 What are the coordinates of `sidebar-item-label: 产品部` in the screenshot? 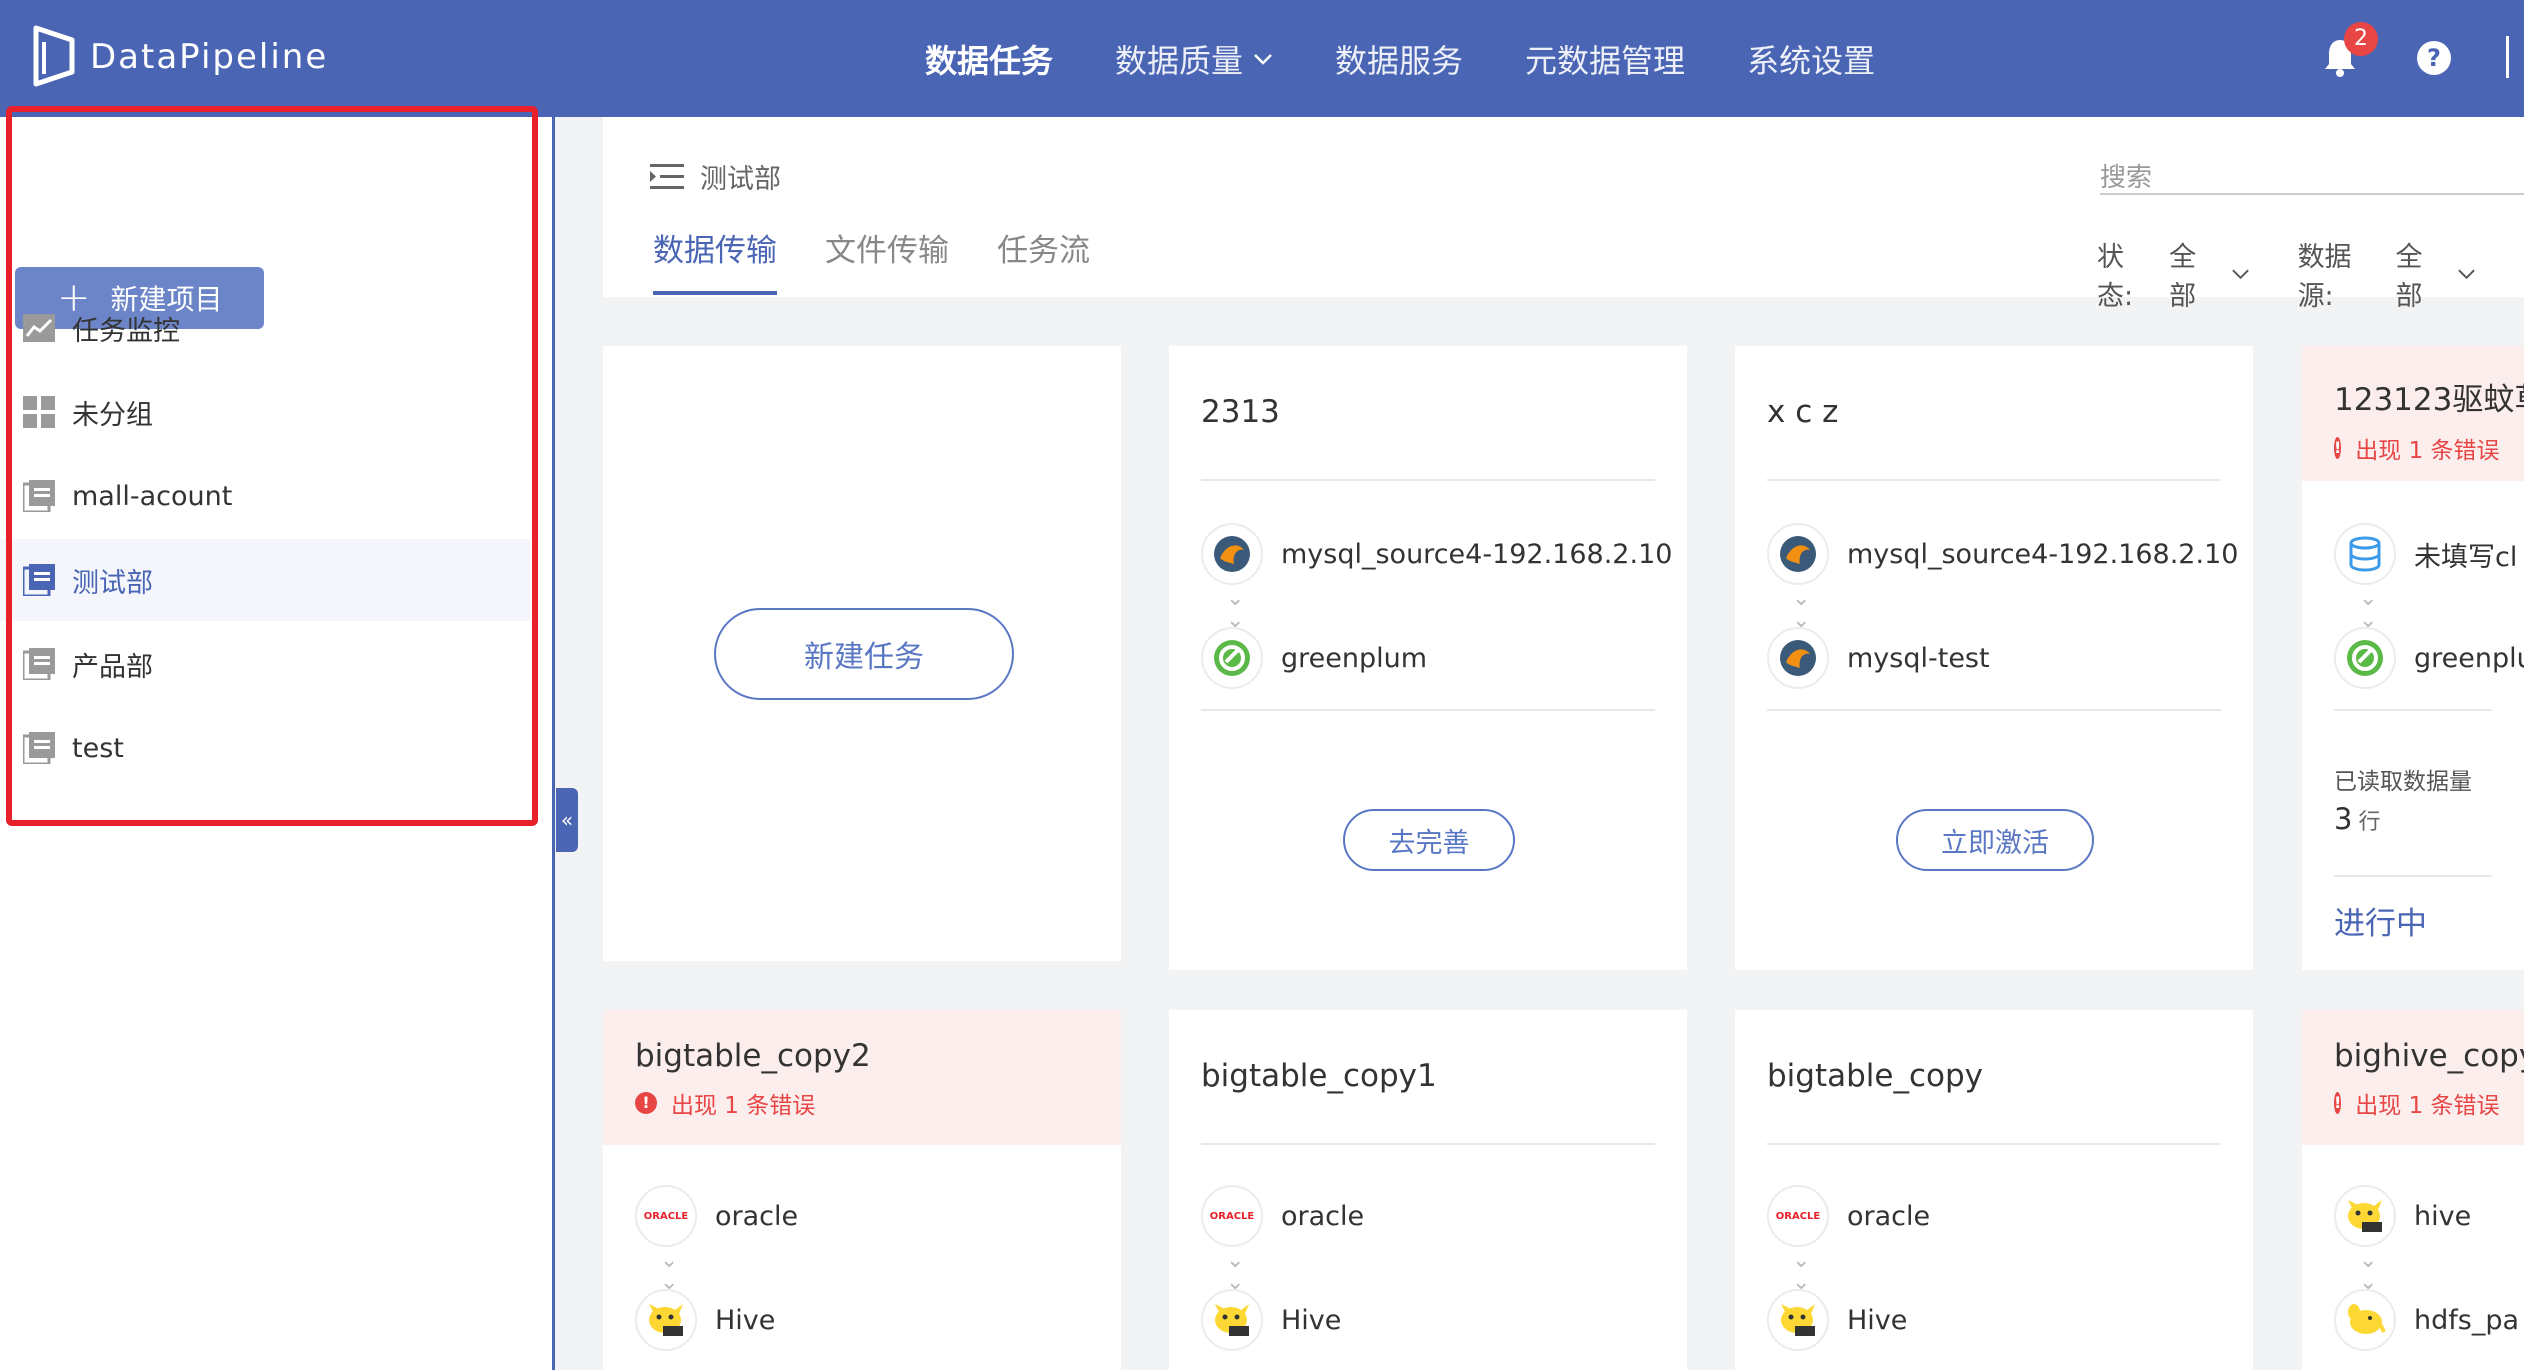 It's located at (112, 667).